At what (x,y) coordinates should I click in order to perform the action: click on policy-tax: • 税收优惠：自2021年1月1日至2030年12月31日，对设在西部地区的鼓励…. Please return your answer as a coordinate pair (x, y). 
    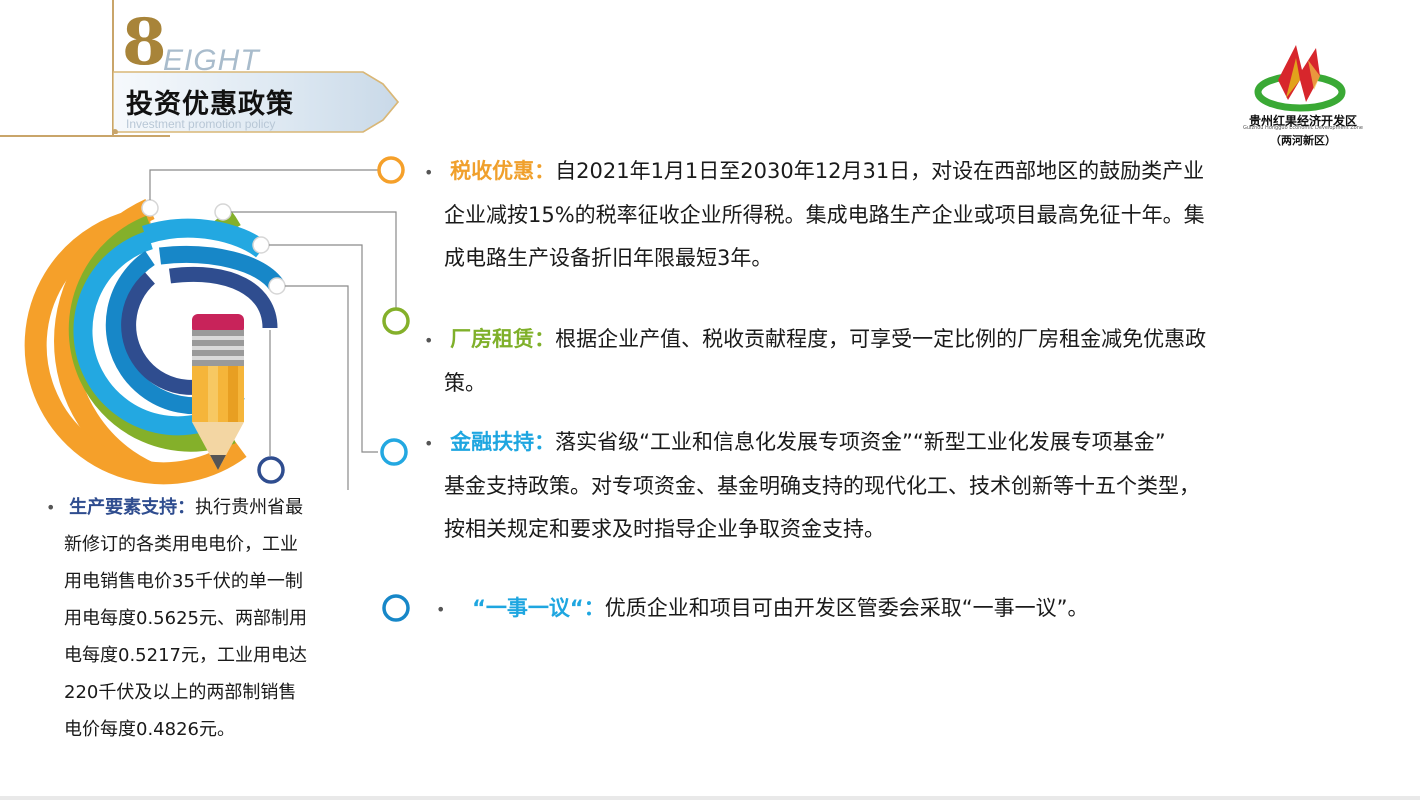
    Looking at the image, I should click on (874, 215).